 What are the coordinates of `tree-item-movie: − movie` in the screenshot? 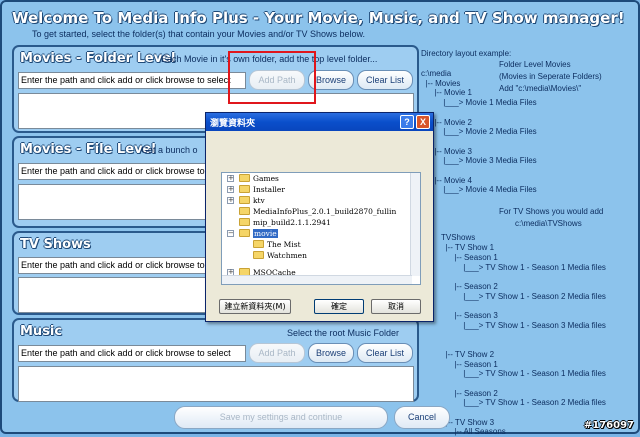 It's located at (252, 233).